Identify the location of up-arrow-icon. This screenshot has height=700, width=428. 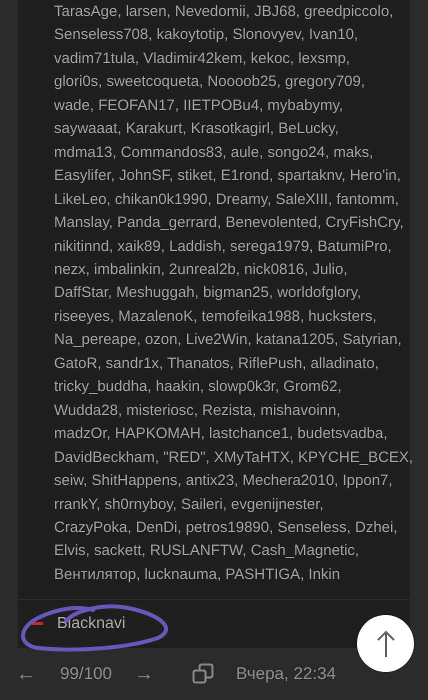
(386, 644).